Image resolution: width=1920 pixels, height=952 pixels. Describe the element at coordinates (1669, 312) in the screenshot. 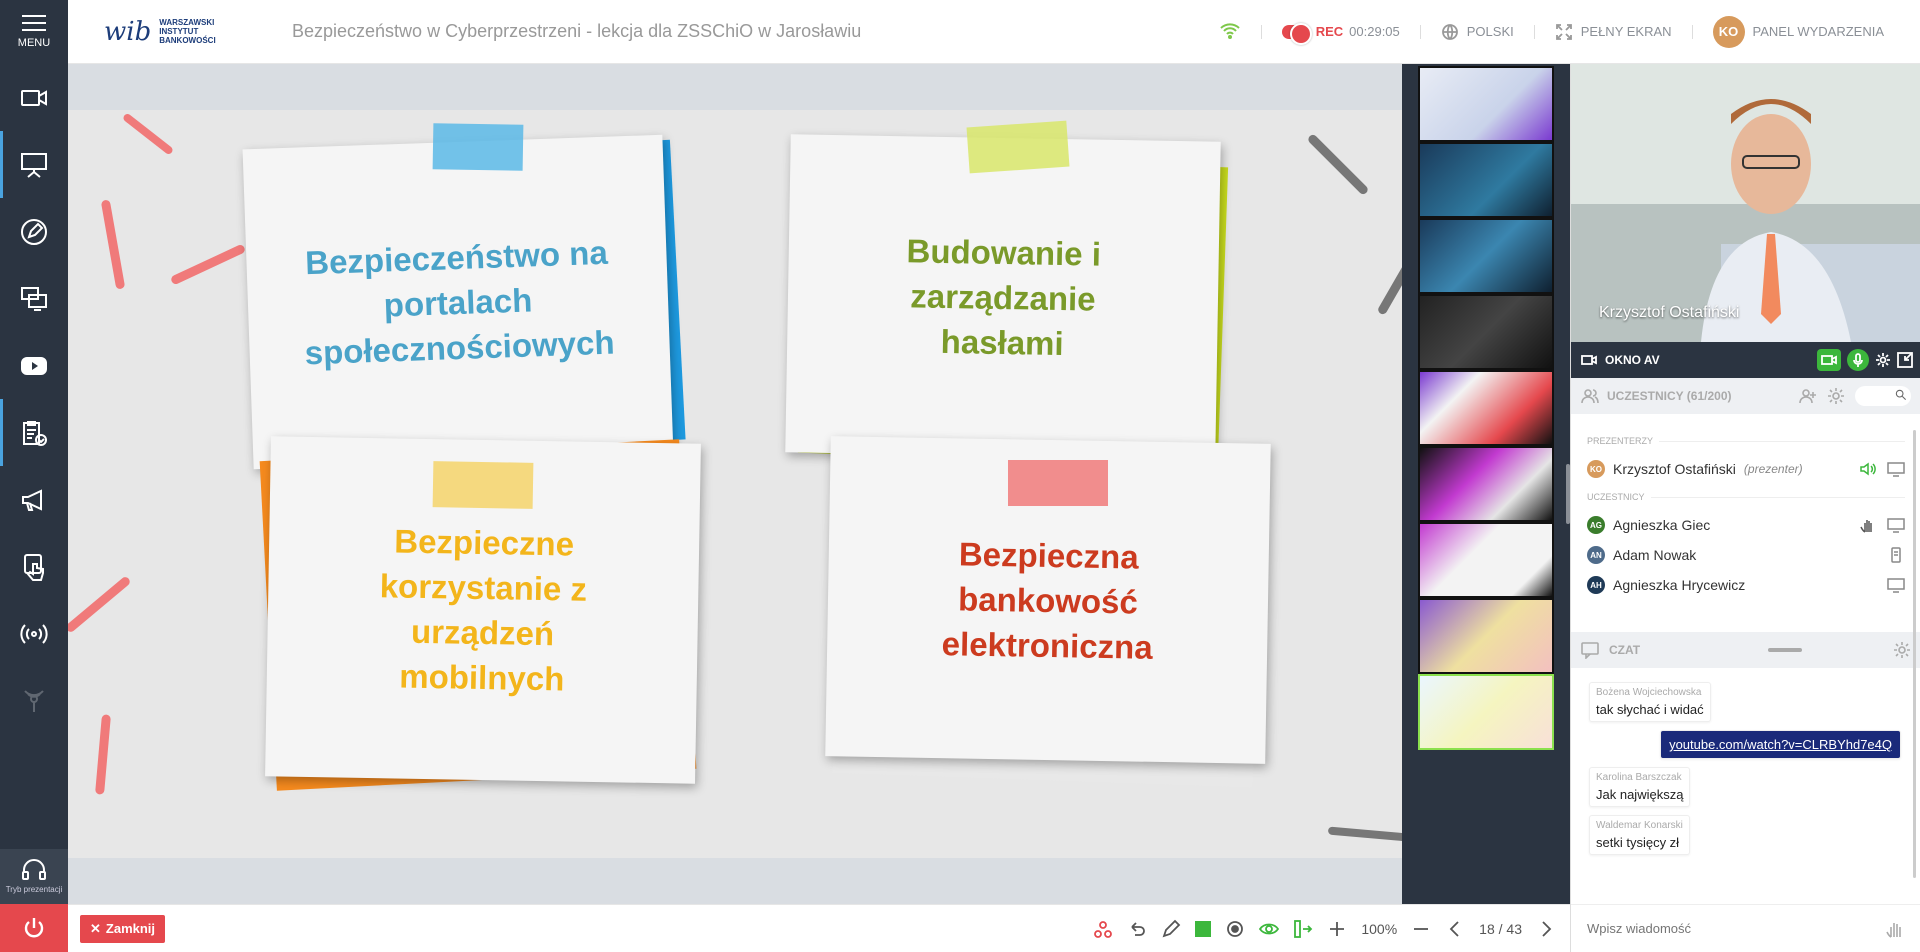

I see `presenter-name: Krzysztof Ostafiński` at that location.